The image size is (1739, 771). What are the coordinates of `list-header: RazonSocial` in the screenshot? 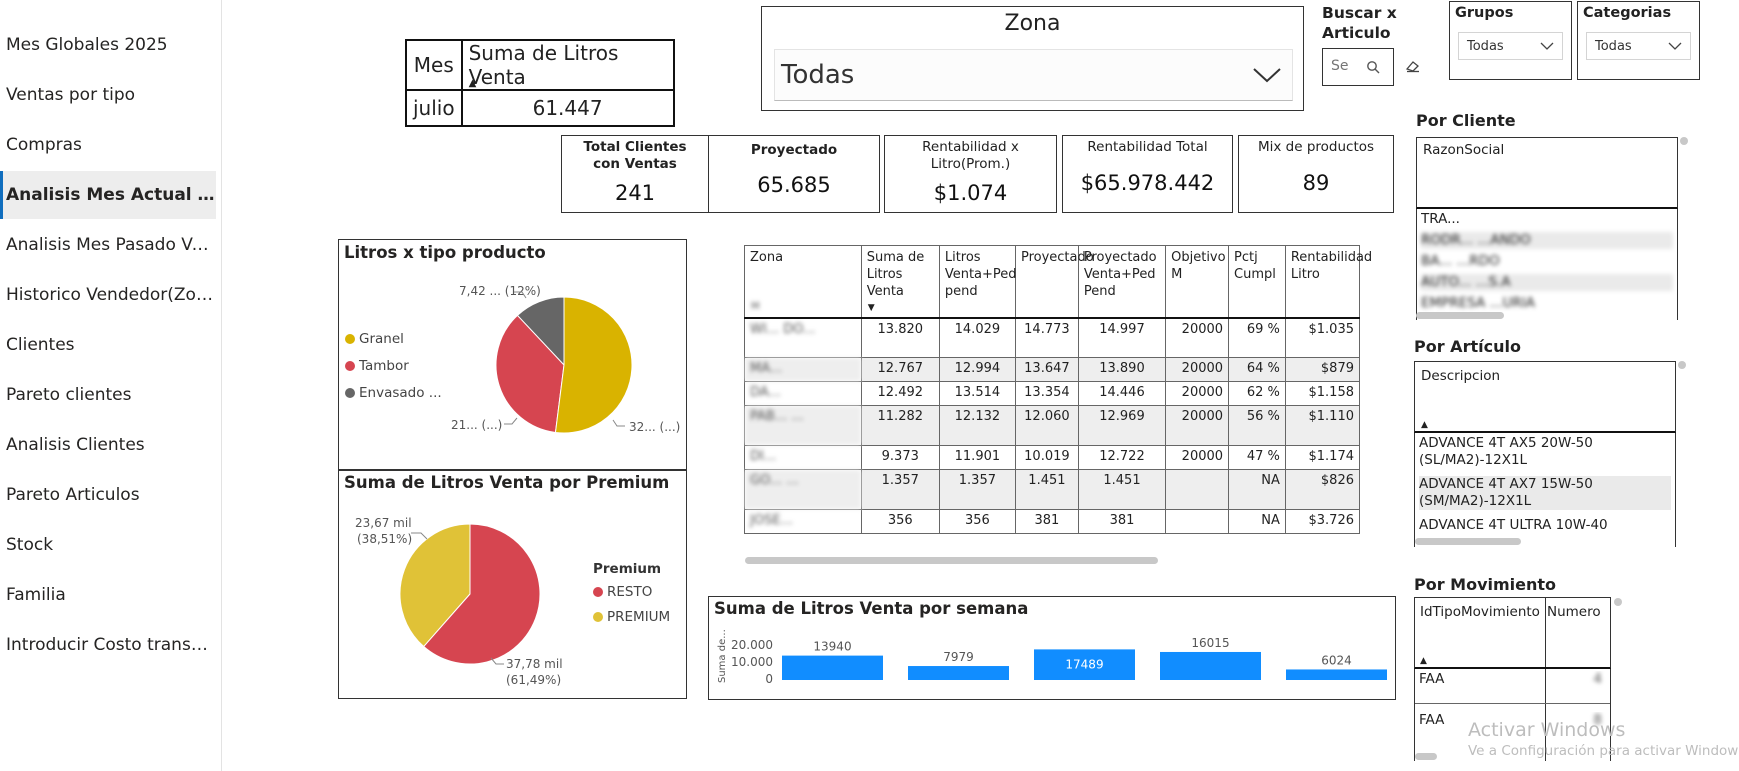 It's located at (1547, 173).